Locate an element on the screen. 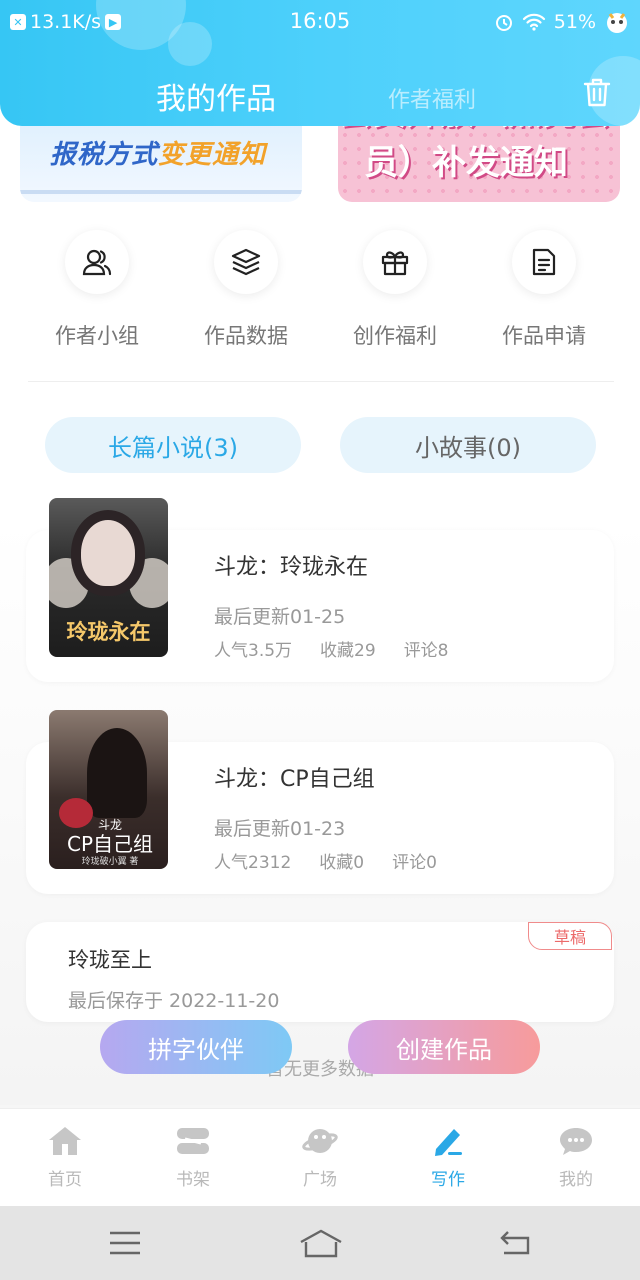 The height and width of the screenshot is (1280, 640). book-updated: 最后更新01-23 is located at coordinates (280, 829).